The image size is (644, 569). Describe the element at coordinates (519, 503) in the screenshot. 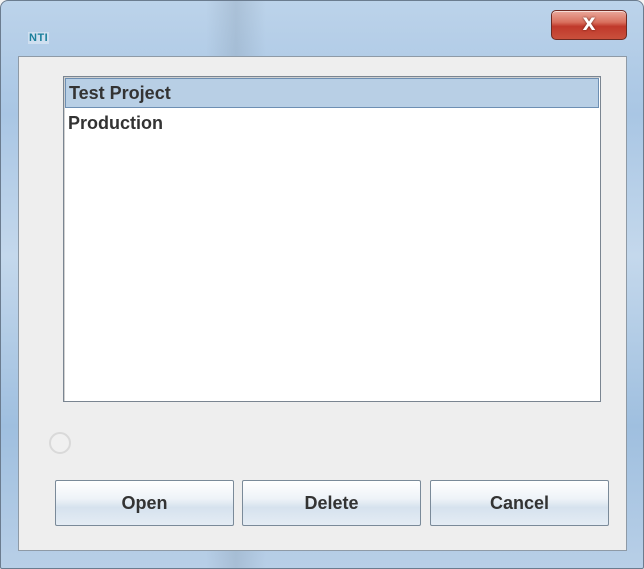

I see `cancel-button: Cancel` at that location.